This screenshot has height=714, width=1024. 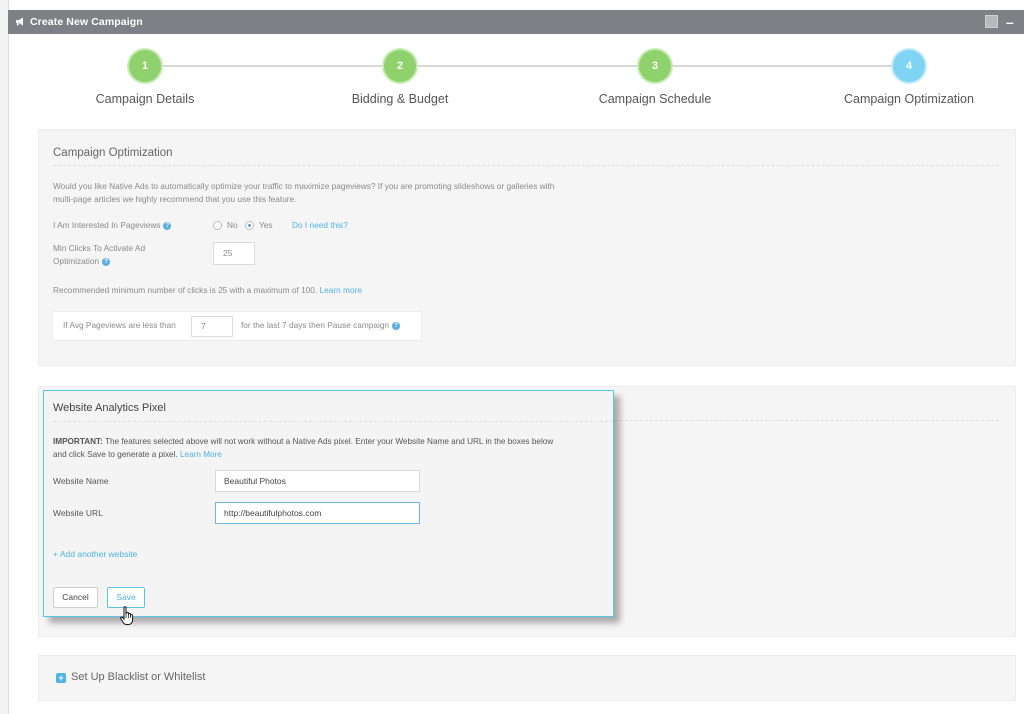 What do you see at coordinates (909, 66) in the screenshot?
I see `step-4-circle: 4` at bounding box center [909, 66].